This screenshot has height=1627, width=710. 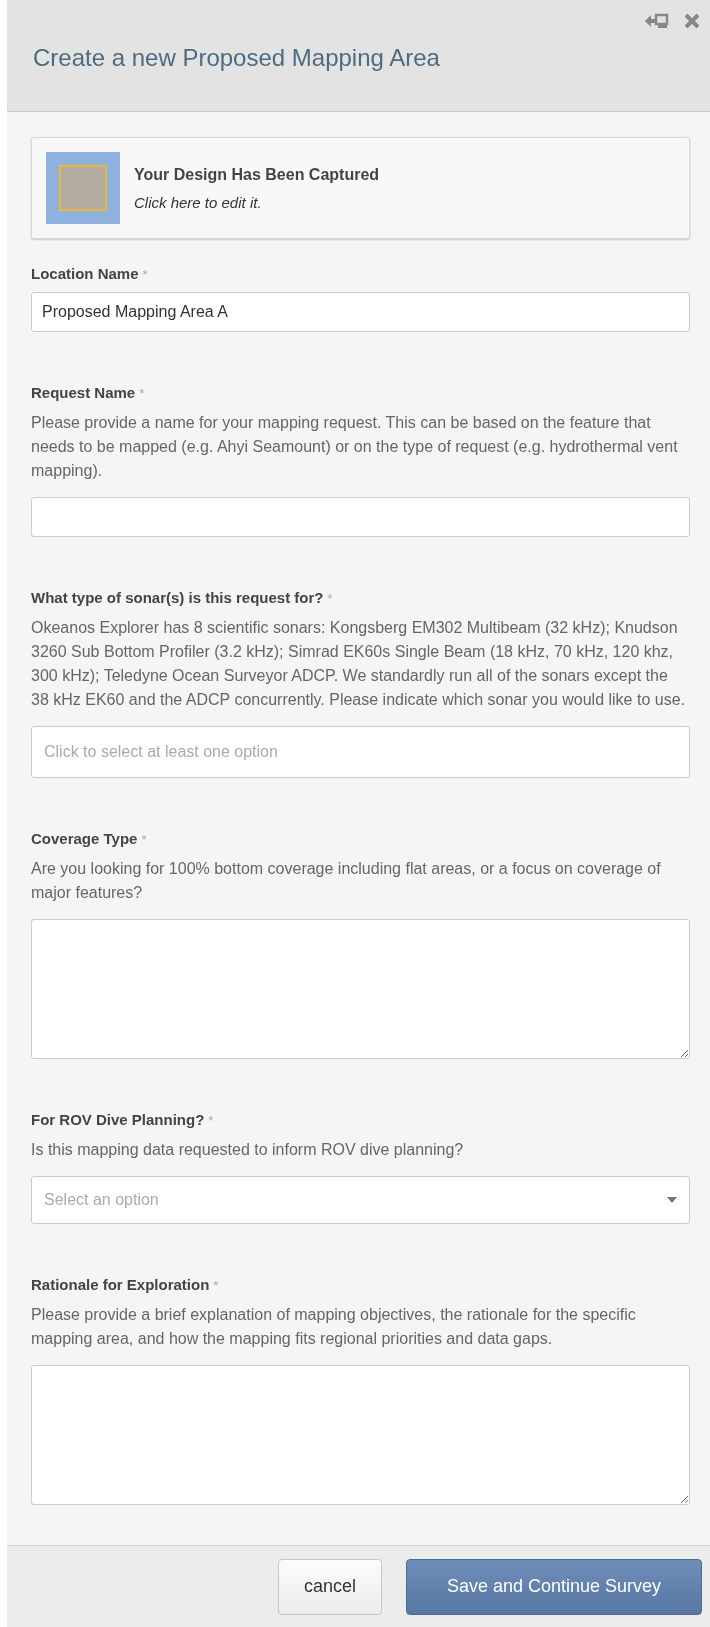 I want to click on save-button: Save and Continue Survey, so click(x=554, y=1586).